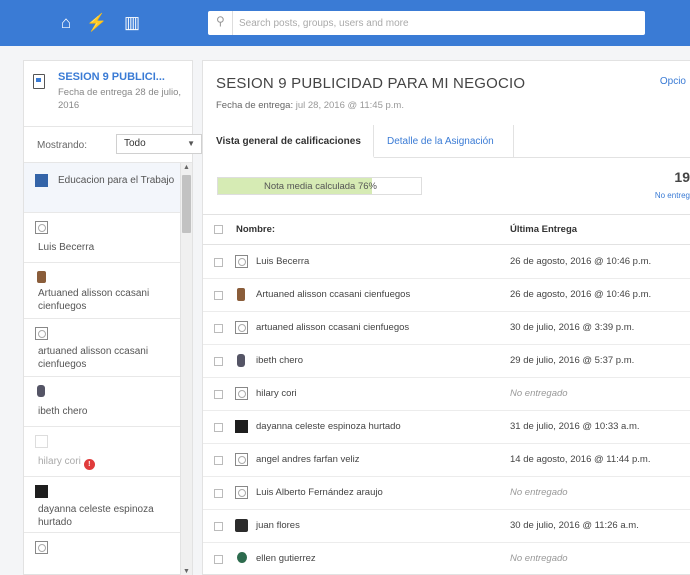 The width and height of the screenshot is (690, 575). I want to click on submission-count-label: No entreg, so click(672, 195).